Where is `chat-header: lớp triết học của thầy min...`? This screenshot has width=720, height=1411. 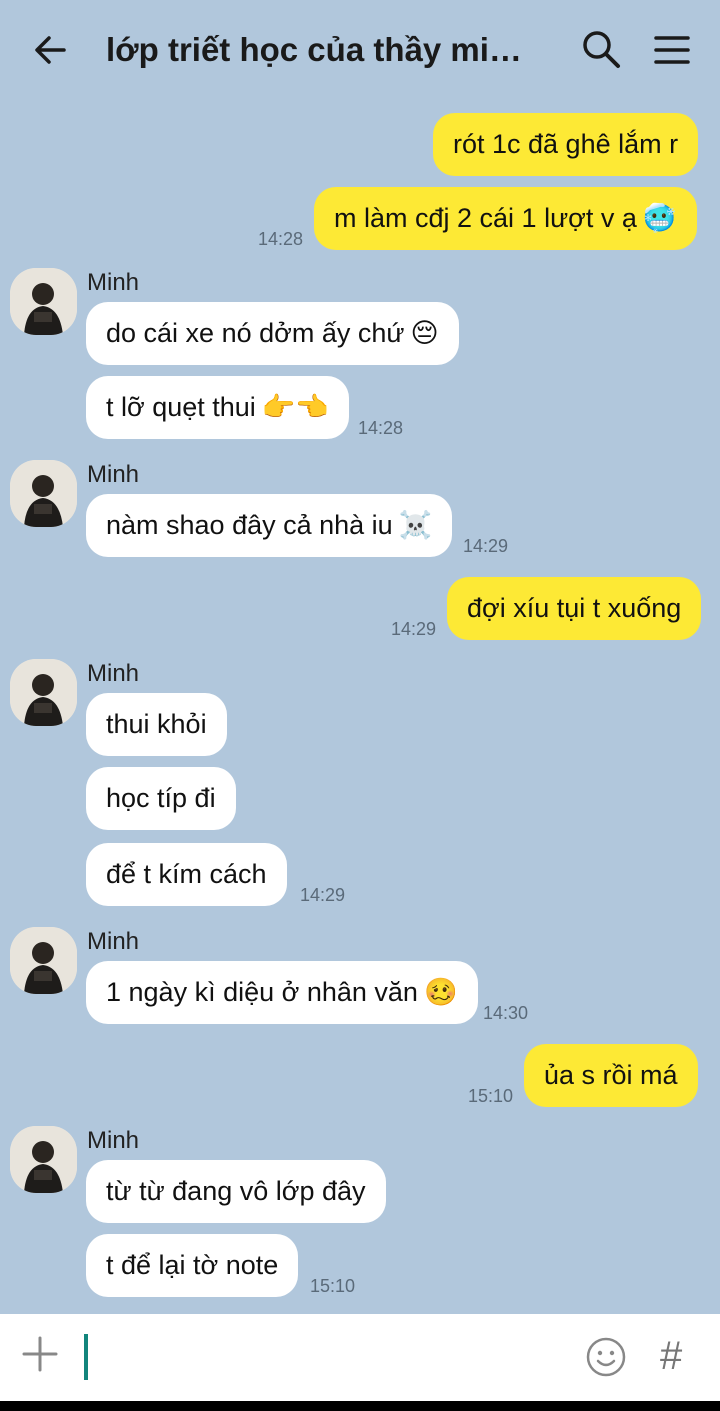
chat-header: lớp triết học của thầy min... is located at coordinates (360, 50).